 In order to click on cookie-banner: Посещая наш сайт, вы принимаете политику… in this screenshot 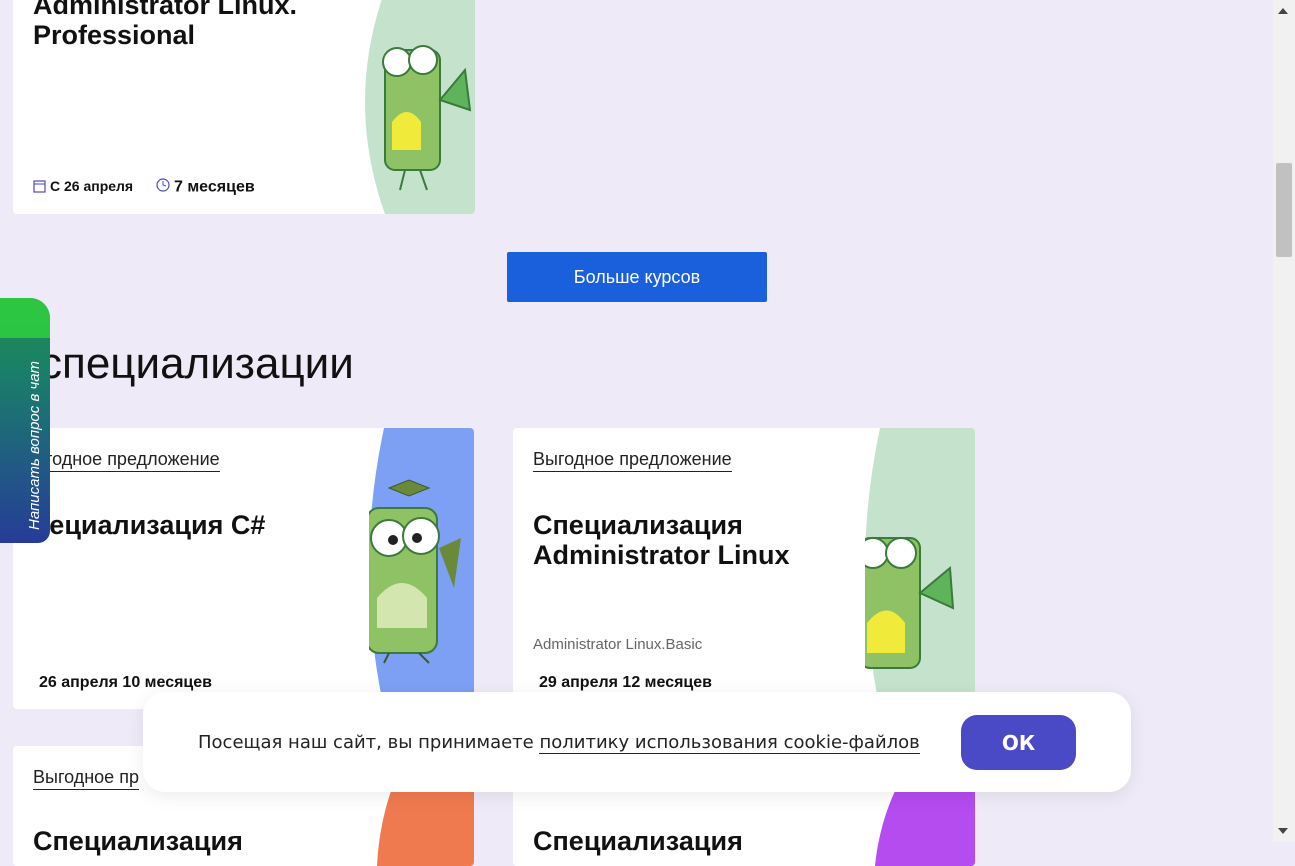, I will do `click(637, 742)`.